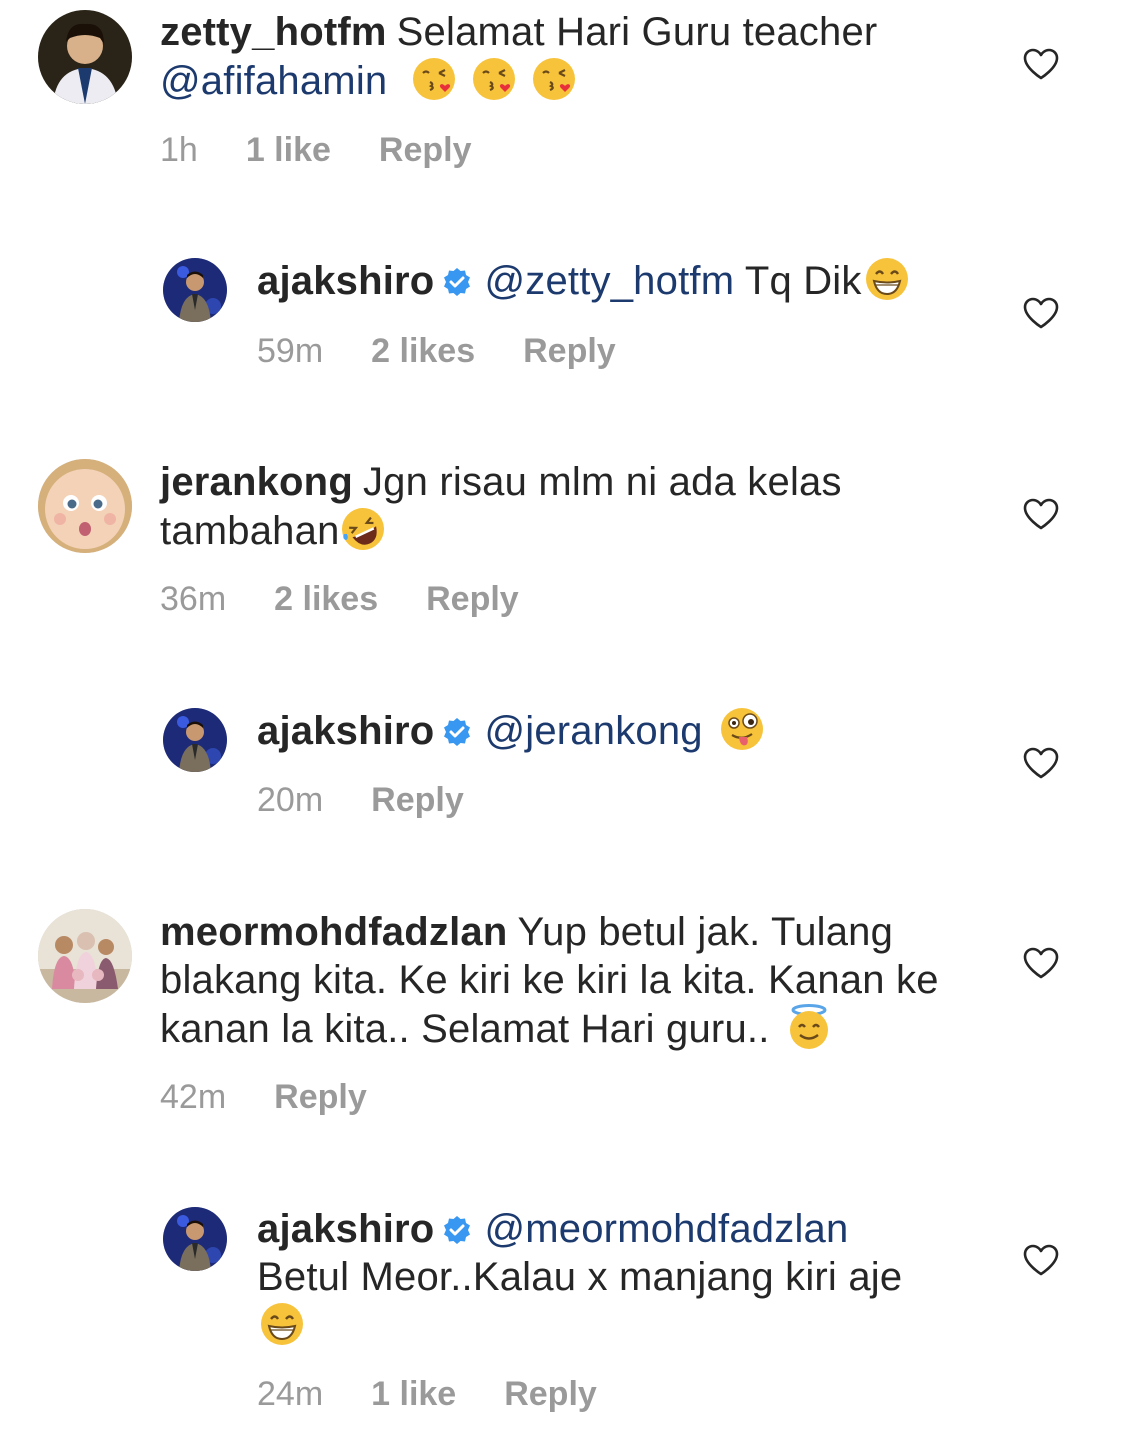  What do you see at coordinates (290, 800) in the screenshot?
I see `timestamp: 20m` at bounding box center [290, 800].